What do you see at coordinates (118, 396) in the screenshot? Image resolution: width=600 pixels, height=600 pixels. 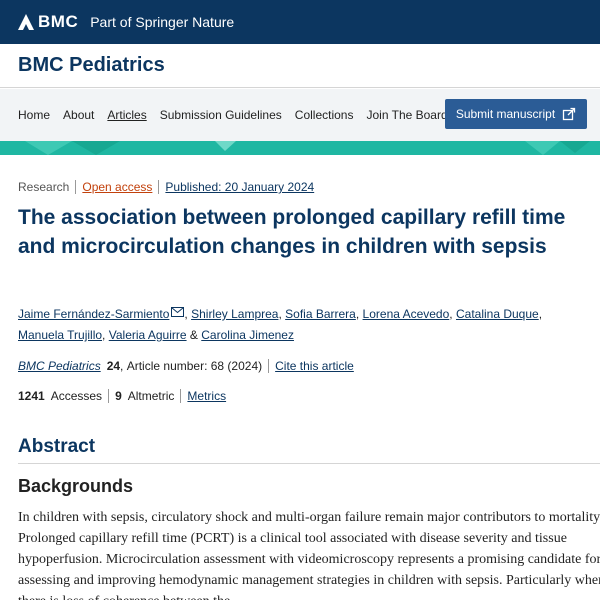 I see `altmetric-count: 9` at bounding box center [118, 396].